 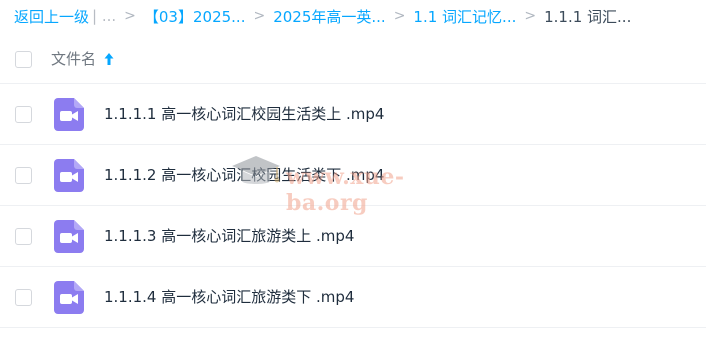 I want to click on name-column-label: 文件名, so click(x=74, y=59).